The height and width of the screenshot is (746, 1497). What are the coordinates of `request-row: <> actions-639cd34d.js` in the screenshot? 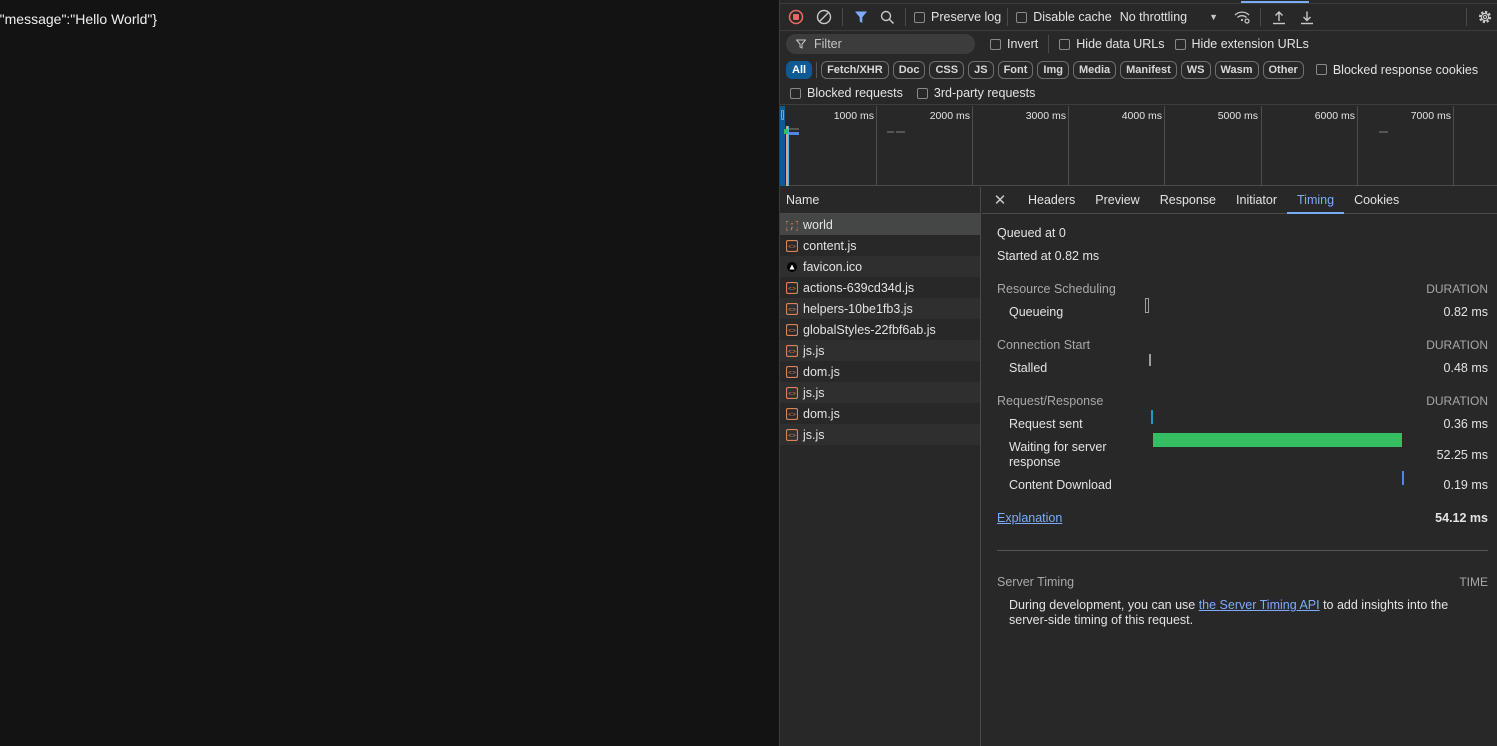 It's located at (880, 287).